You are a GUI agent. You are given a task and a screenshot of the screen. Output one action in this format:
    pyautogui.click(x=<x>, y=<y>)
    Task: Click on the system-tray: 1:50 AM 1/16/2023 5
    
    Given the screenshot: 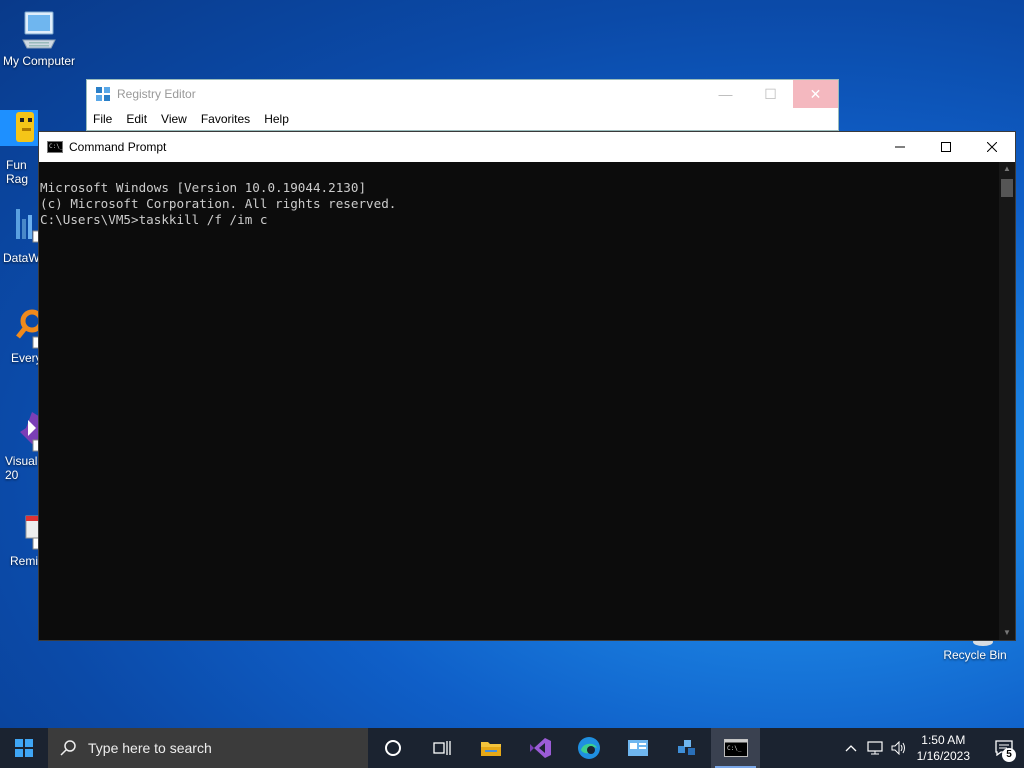 What is the action you would take?
    pyautogui.click(x=931, y=748)
    